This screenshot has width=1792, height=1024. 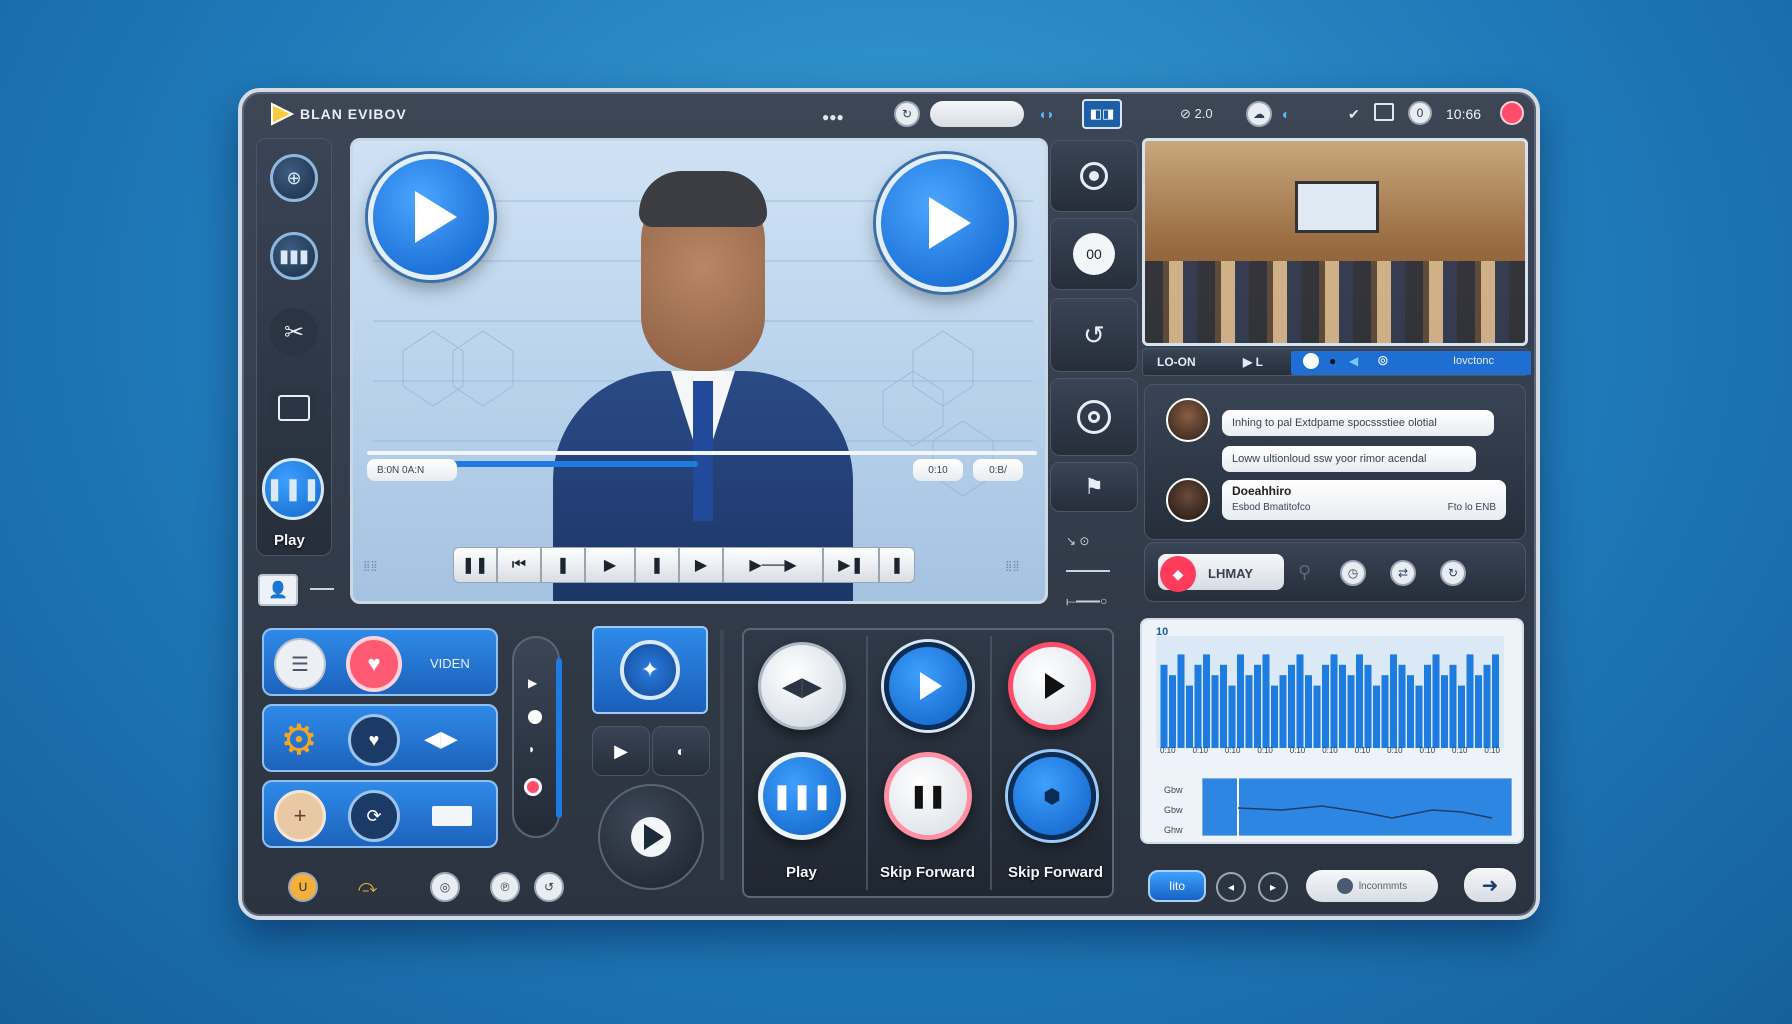 What do you see at coordinates (505, 887) in the screenshot?
I see `bottom-p-icon: ℗` at bounding box center [505, 887].